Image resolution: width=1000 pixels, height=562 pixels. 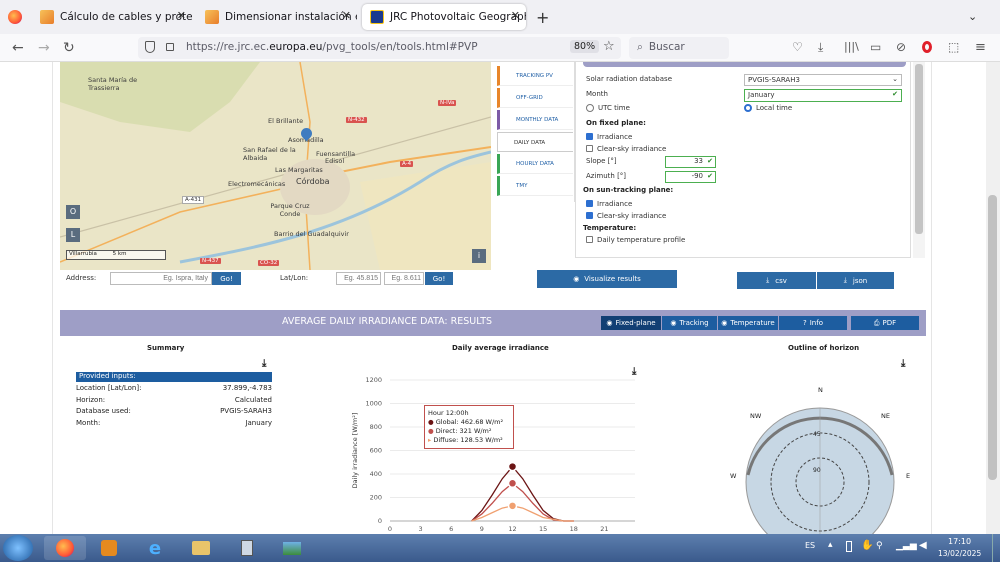 I want to click on fixed-clearsky-checkbox, so click(x=589, y=148).